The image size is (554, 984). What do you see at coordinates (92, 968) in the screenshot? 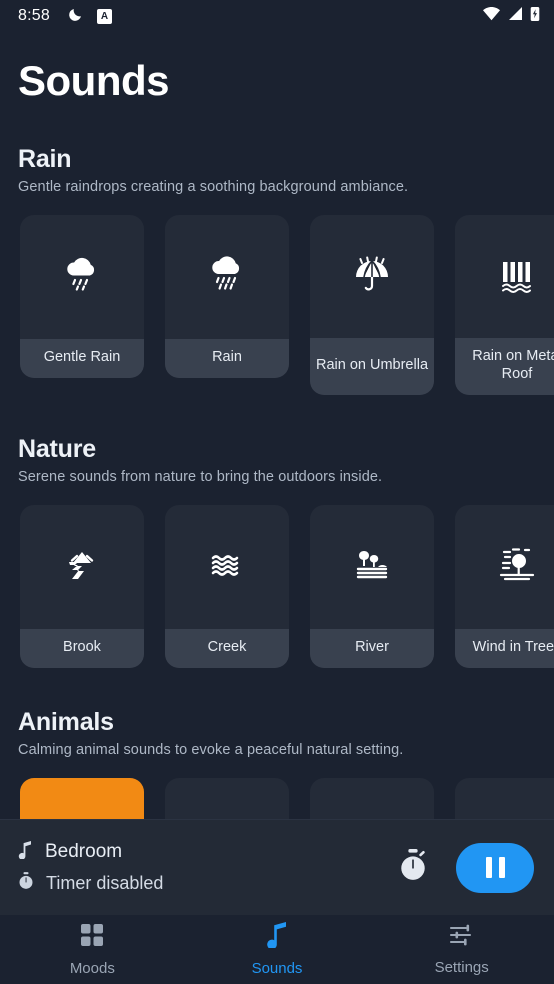
I see `nav-label-moods: Moods` at bounding box center [92, 968].